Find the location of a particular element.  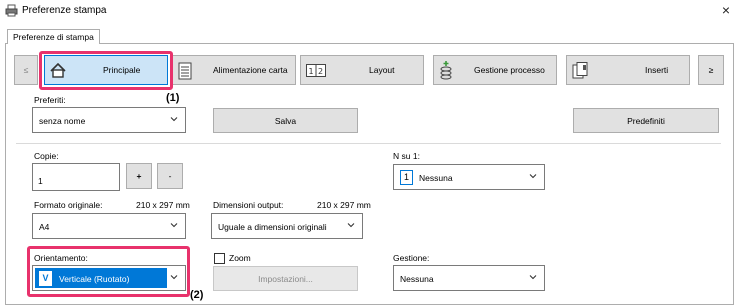

zoom-label: Zoom is located at coordinates (240, 258).